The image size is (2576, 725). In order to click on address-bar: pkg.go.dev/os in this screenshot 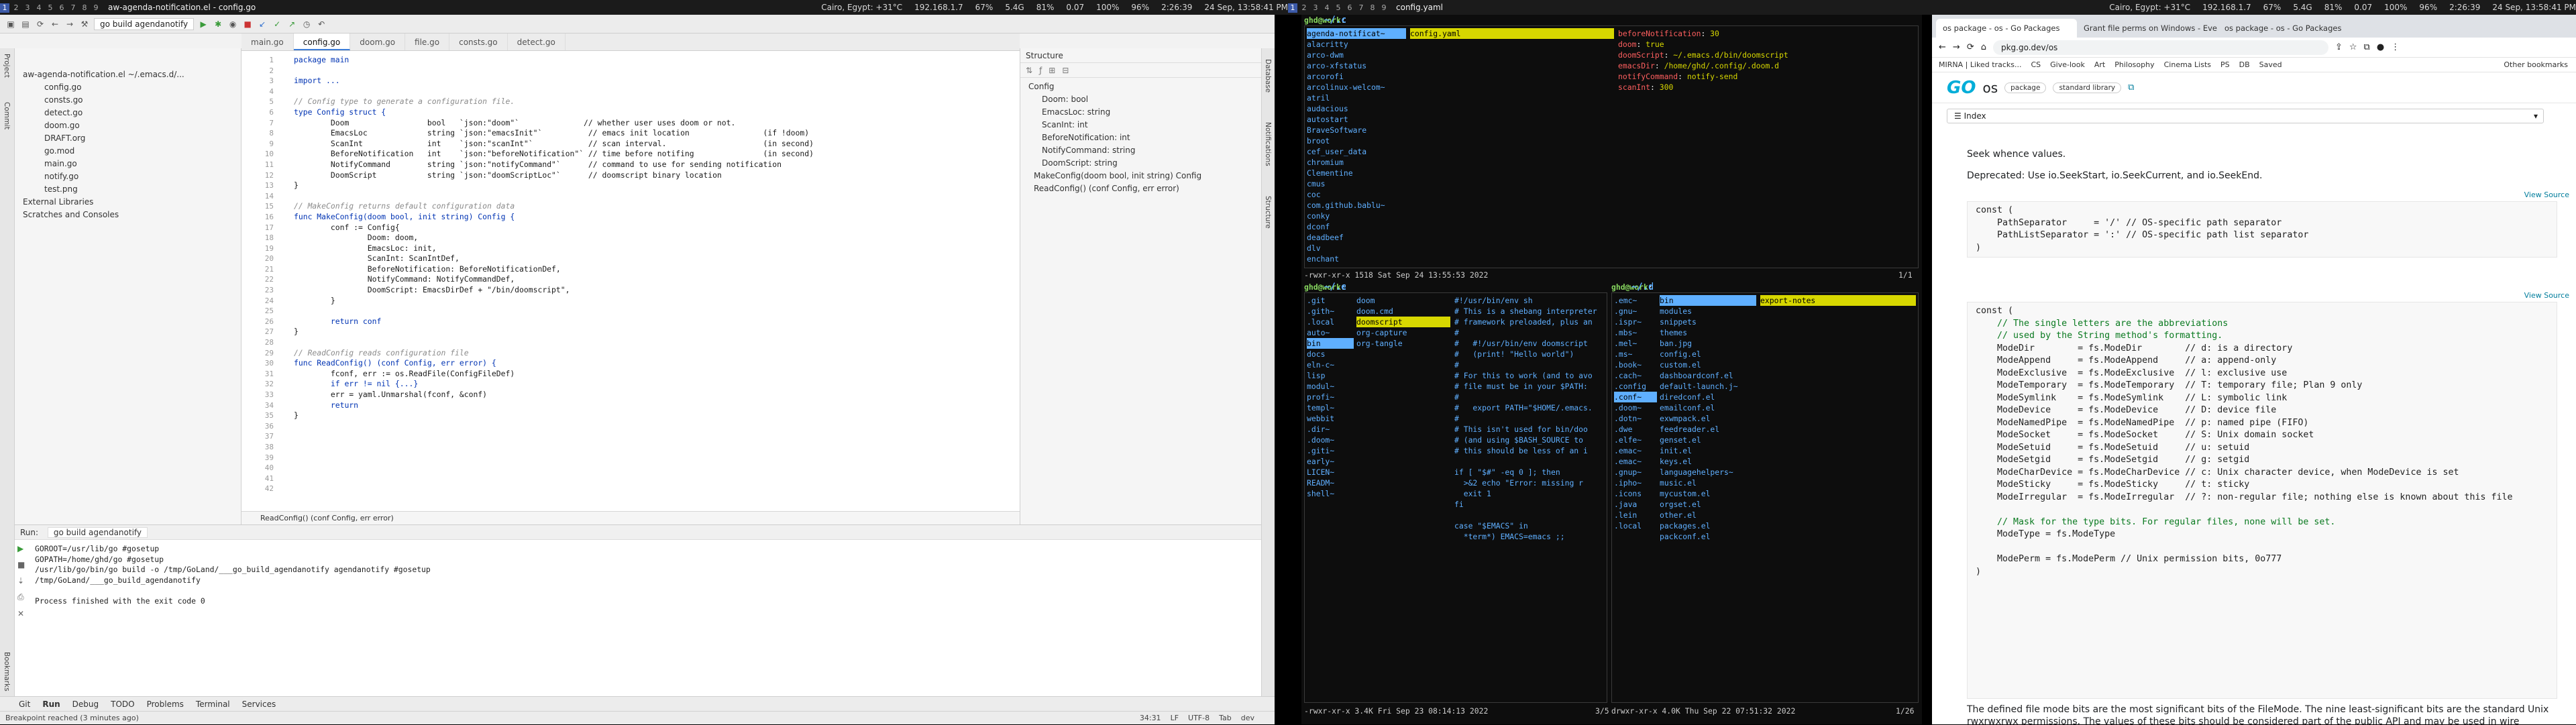, I will do `click(2160, 47)`.